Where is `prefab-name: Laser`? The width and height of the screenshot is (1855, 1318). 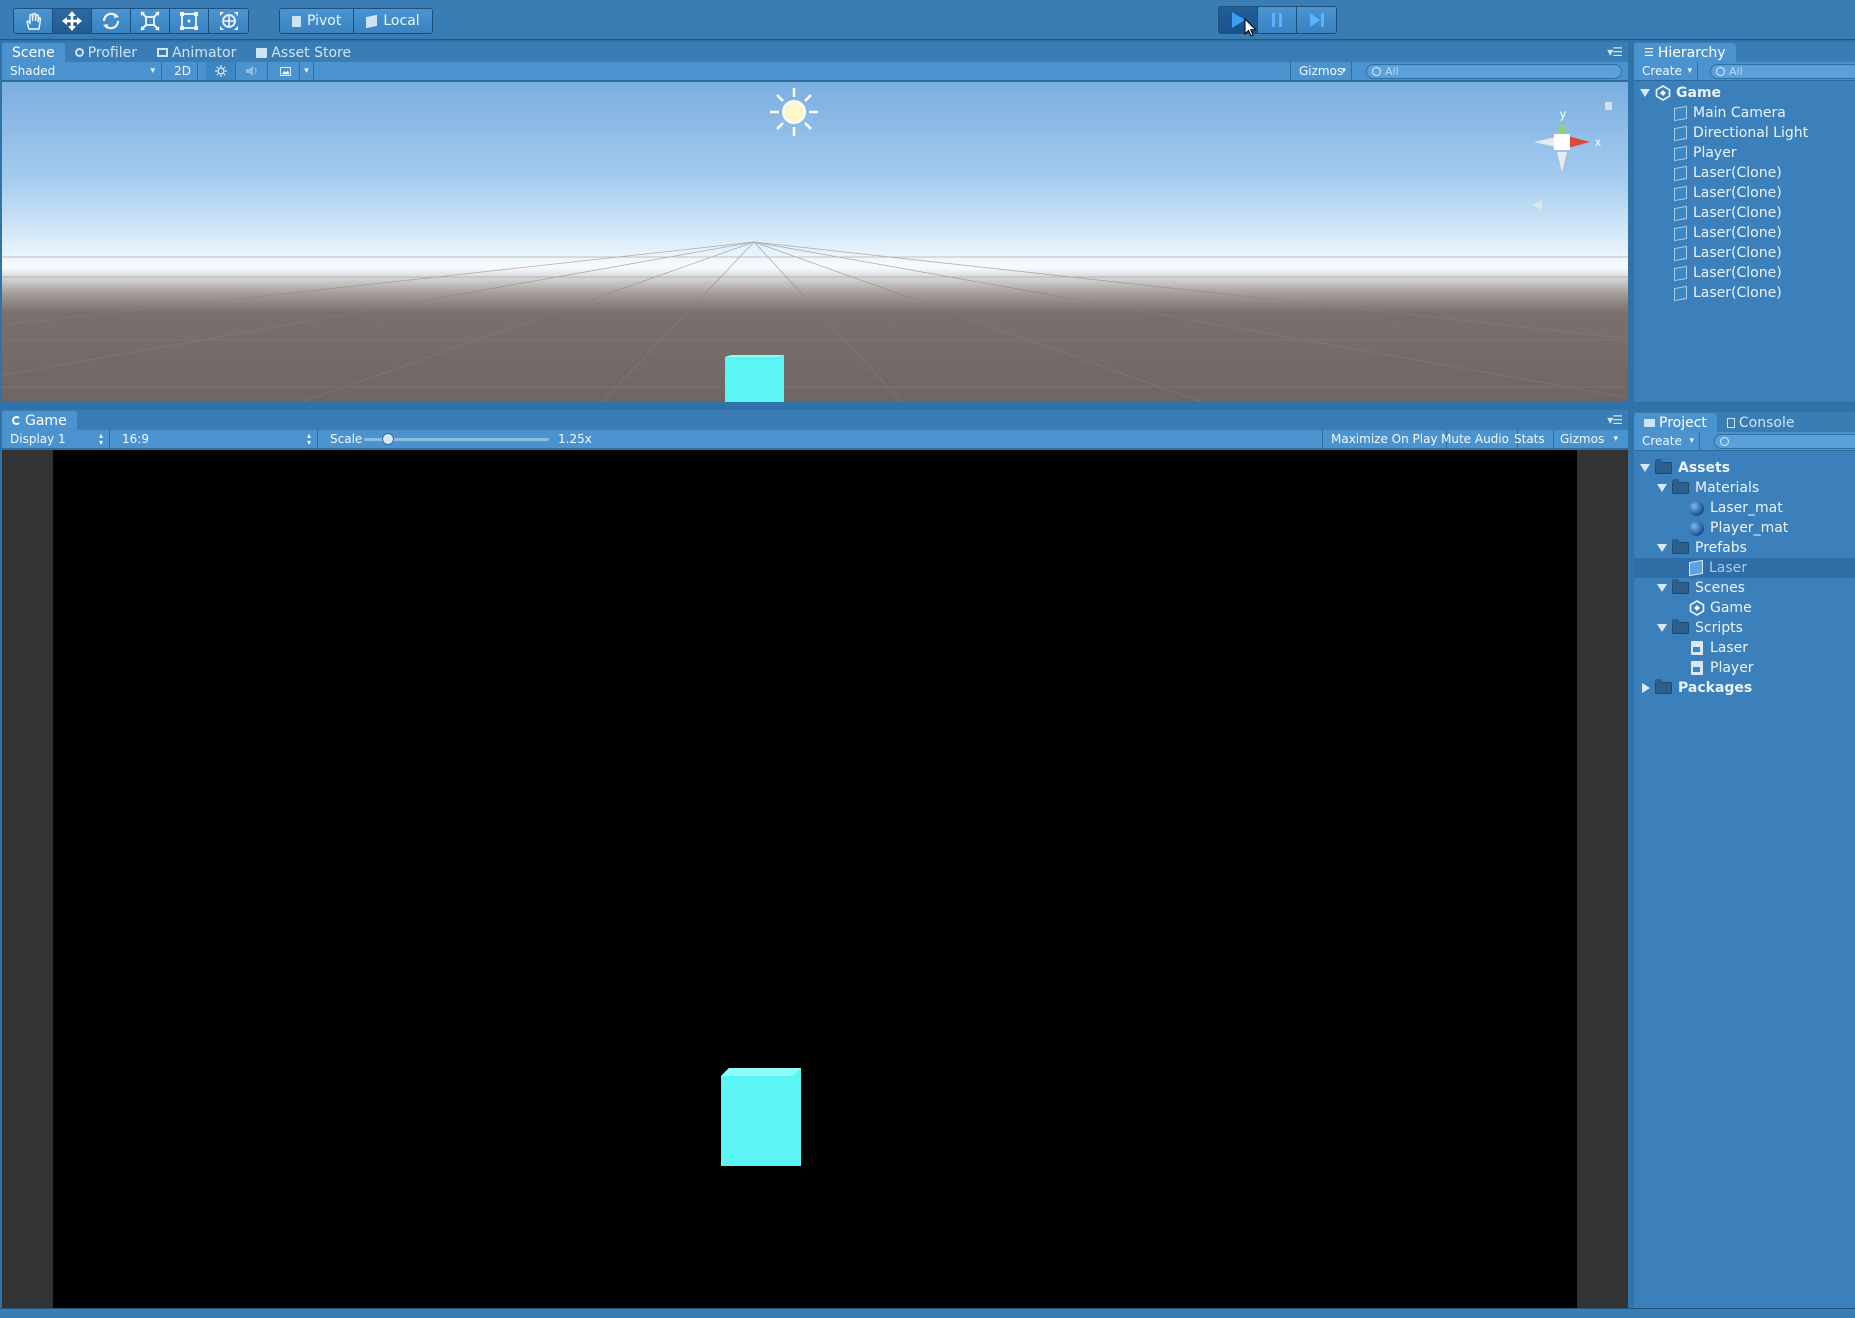 prefab-name: Laser is located at coordinates (1728, 568).